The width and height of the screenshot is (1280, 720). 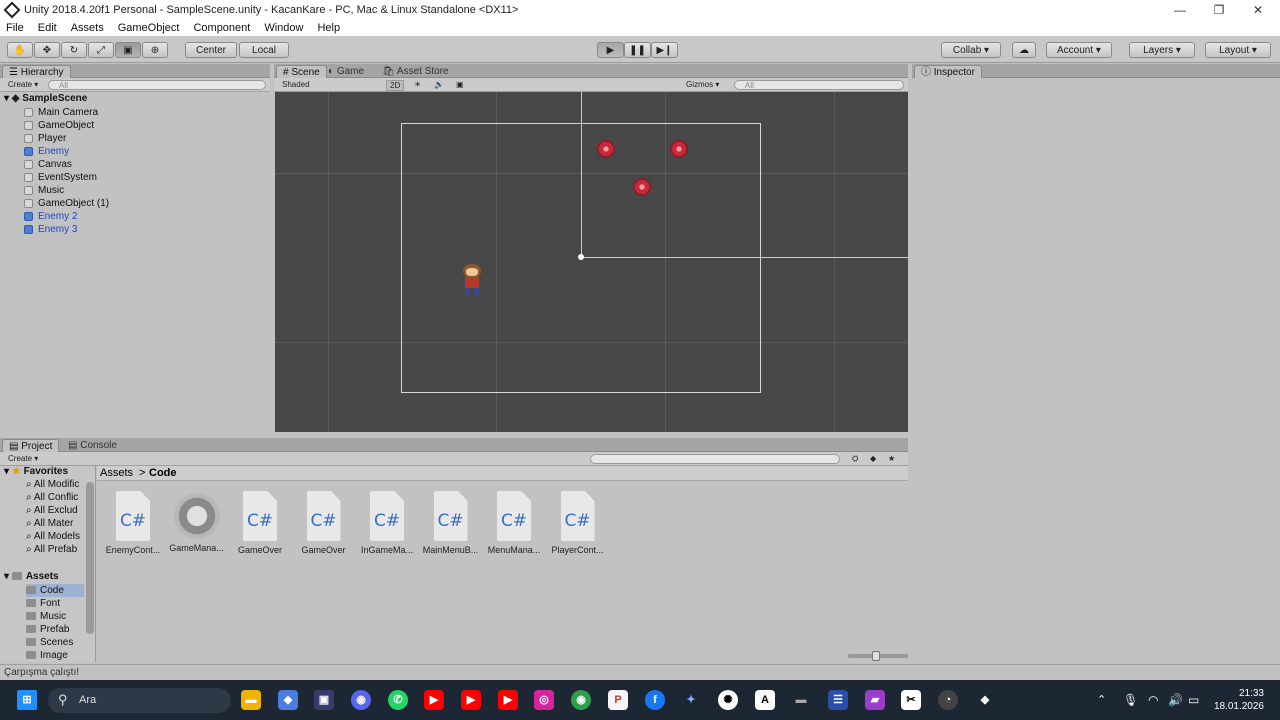 What do you see at coordinates (471, 700) in the screenshot?
I see `youtube-2-icon: ▶` at bounding box center [471, 700].